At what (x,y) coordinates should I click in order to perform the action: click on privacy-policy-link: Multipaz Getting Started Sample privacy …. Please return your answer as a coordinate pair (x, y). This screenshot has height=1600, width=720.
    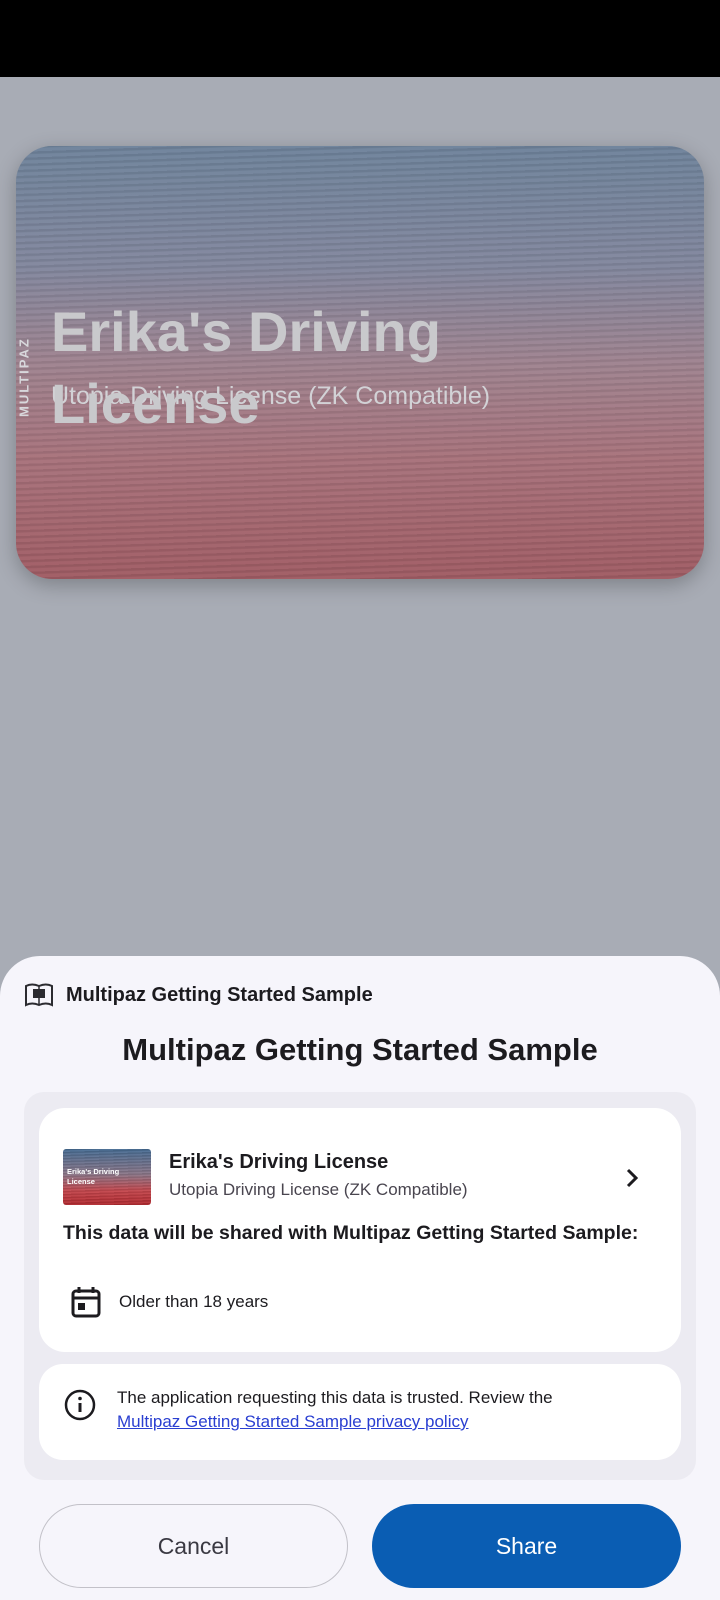
    Looking at the image, I should click on (392, 1422).